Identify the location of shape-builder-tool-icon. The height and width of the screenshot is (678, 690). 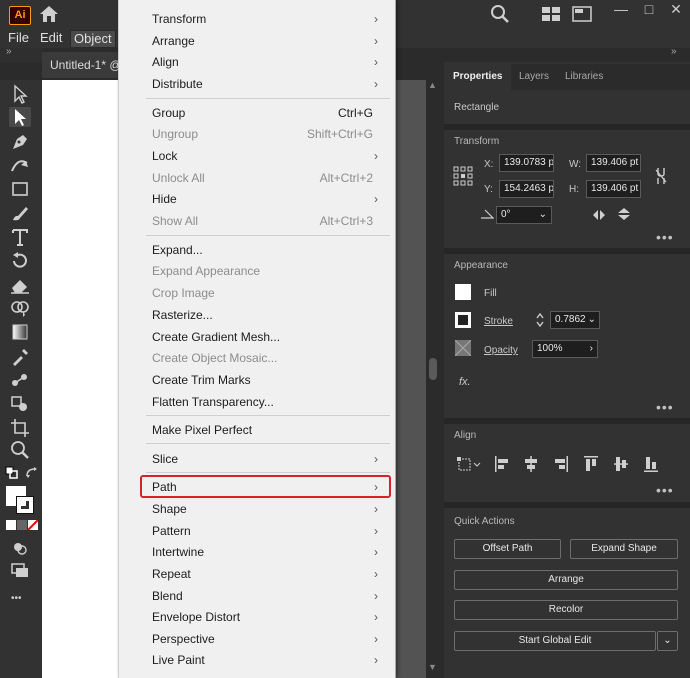
(20, 308).